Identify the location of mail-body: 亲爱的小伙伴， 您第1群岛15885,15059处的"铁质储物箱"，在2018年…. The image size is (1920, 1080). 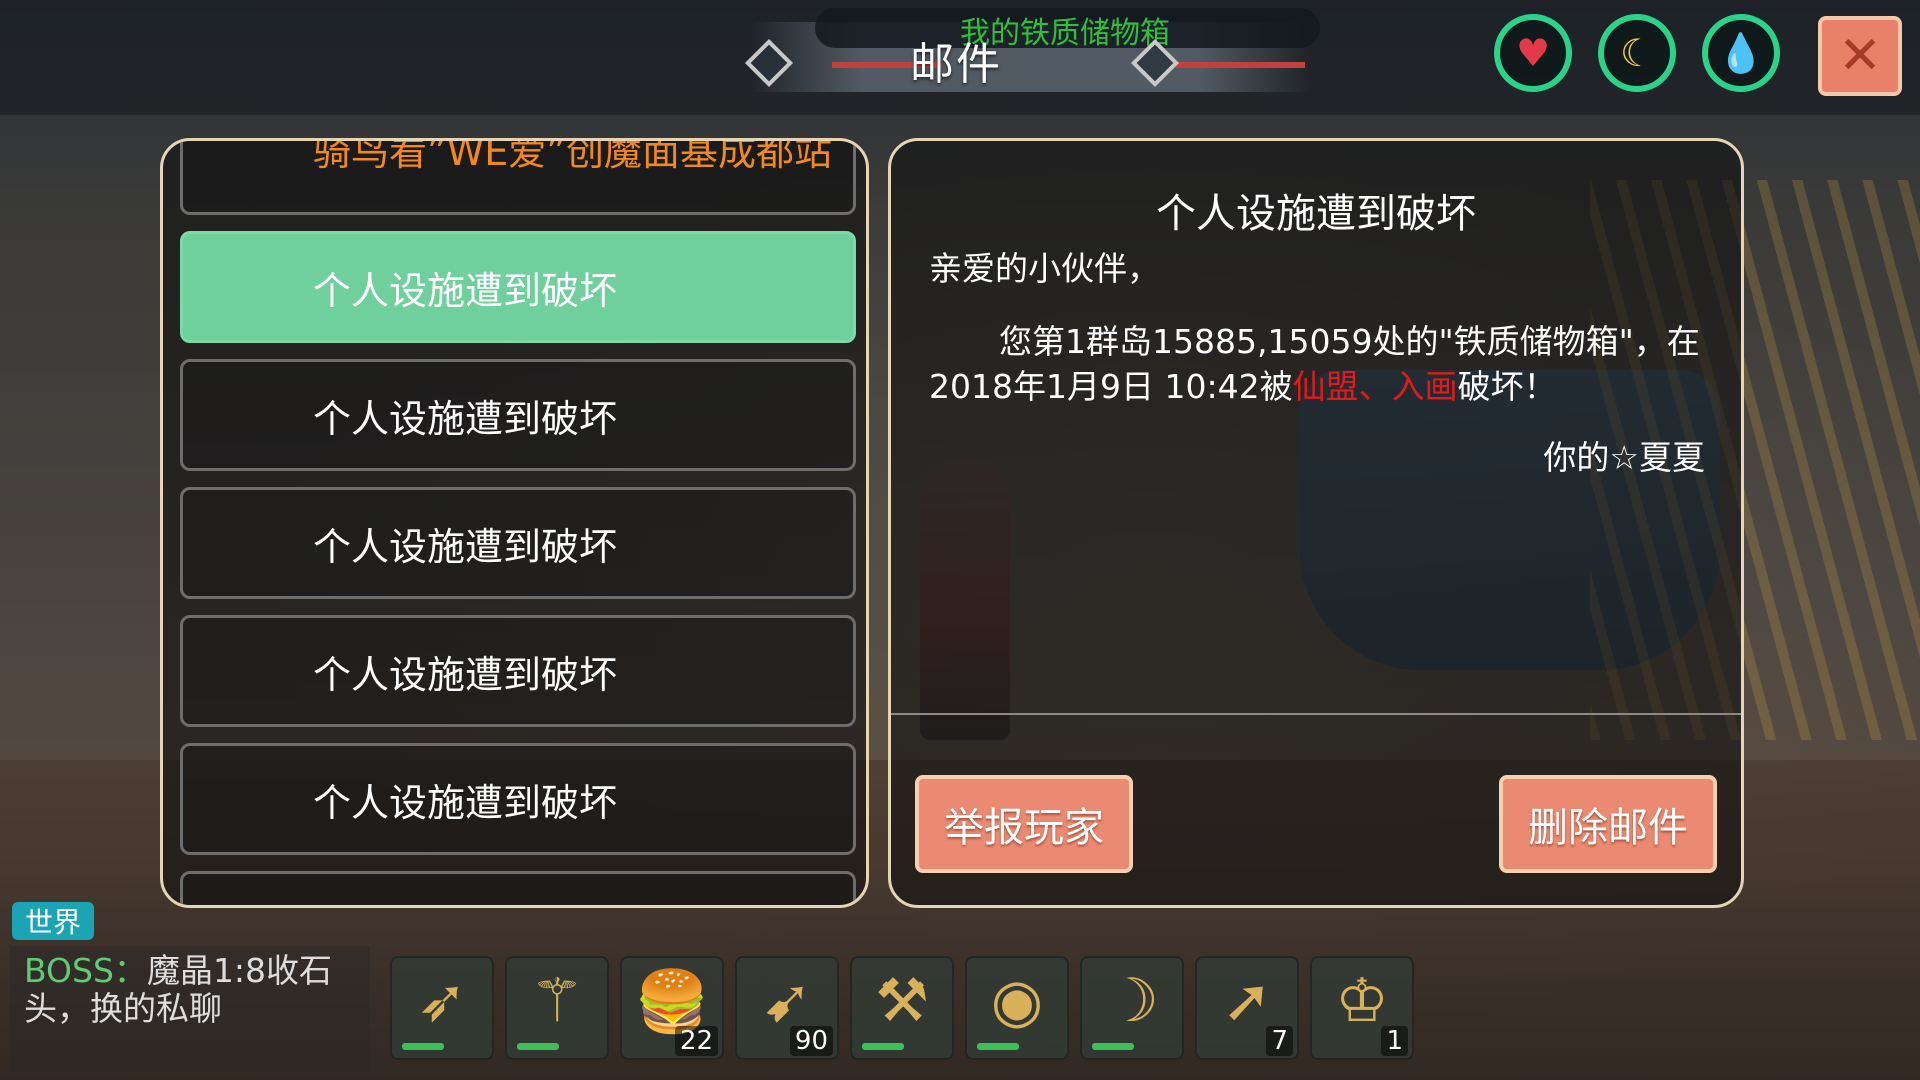
(1317, 363).